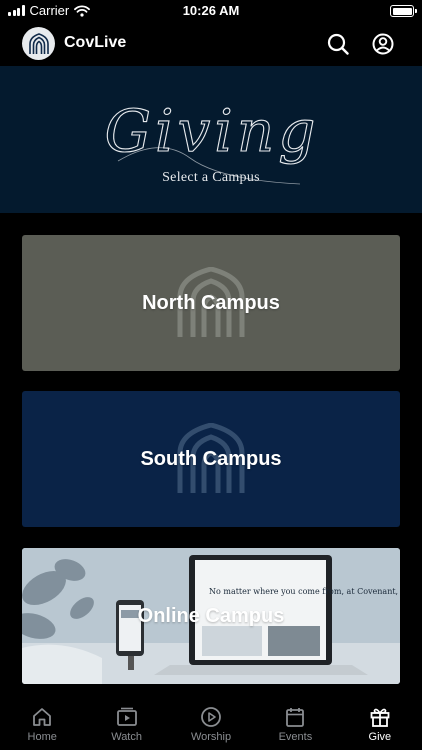 Image resolution: width=422 pixels, height=750 pixels. I want to click on tab-label: Watch, so click(126, 737).